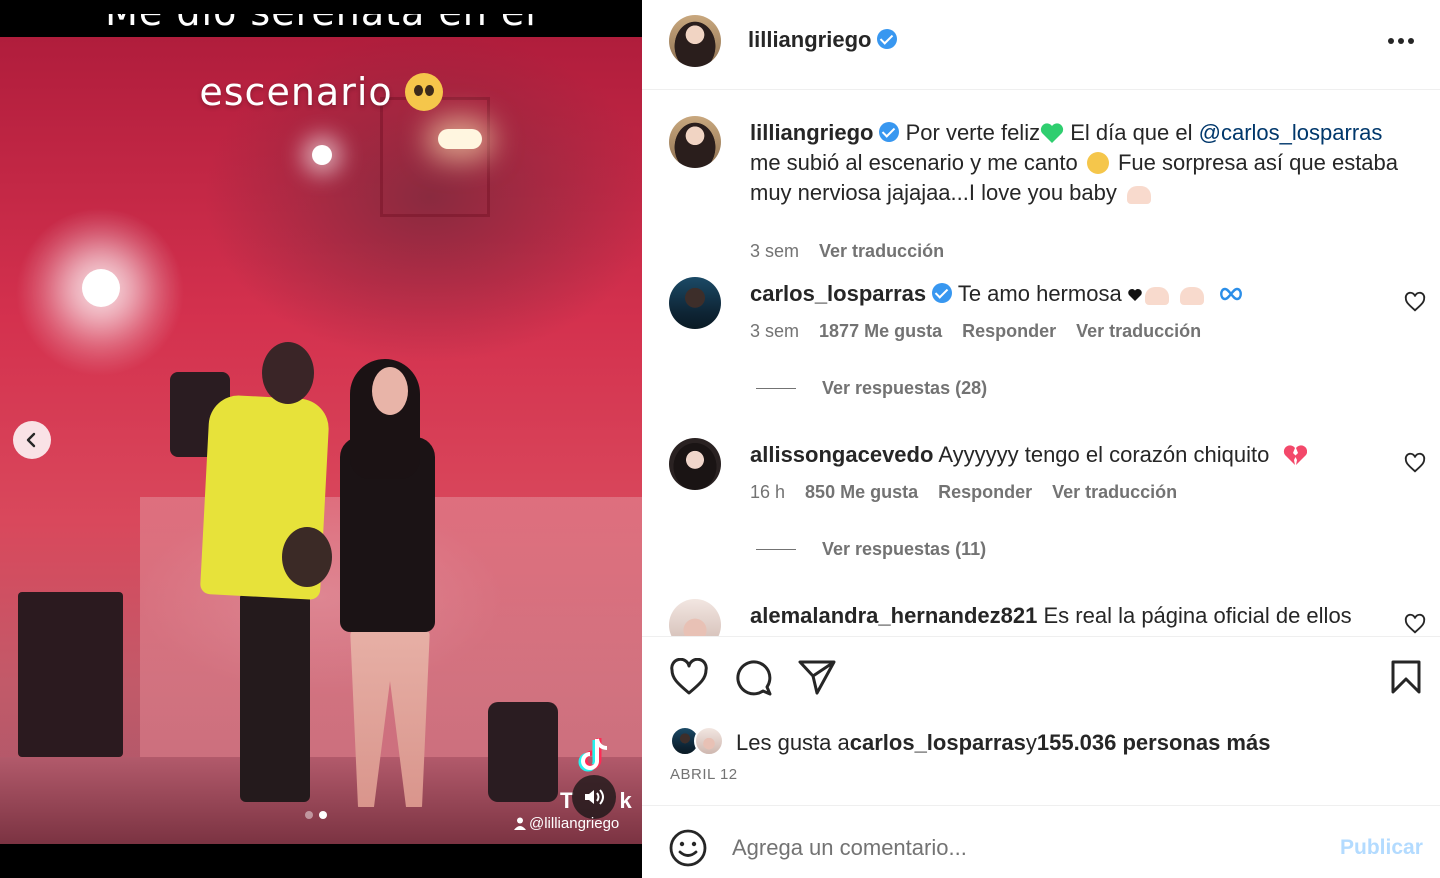 This screenshot has height=878, width=1440. Describe the element at coordinates (321, 92) in the screenshot. I see `video-caption-line2: escenario` at that location.